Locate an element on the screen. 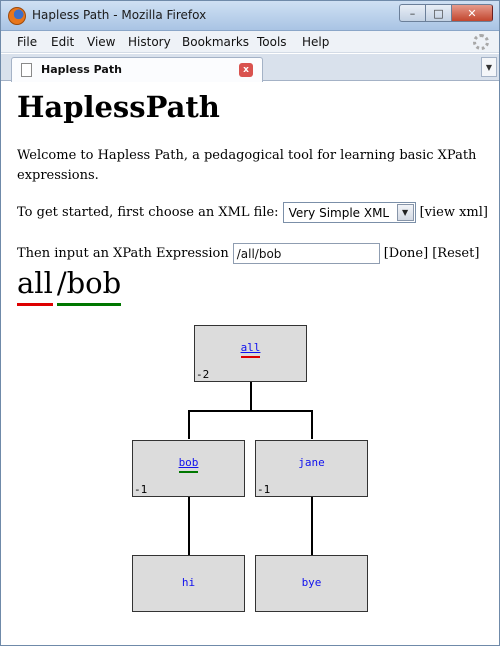 The image size is (500, 646). menu-file: File is located at coordinates (27, 42).